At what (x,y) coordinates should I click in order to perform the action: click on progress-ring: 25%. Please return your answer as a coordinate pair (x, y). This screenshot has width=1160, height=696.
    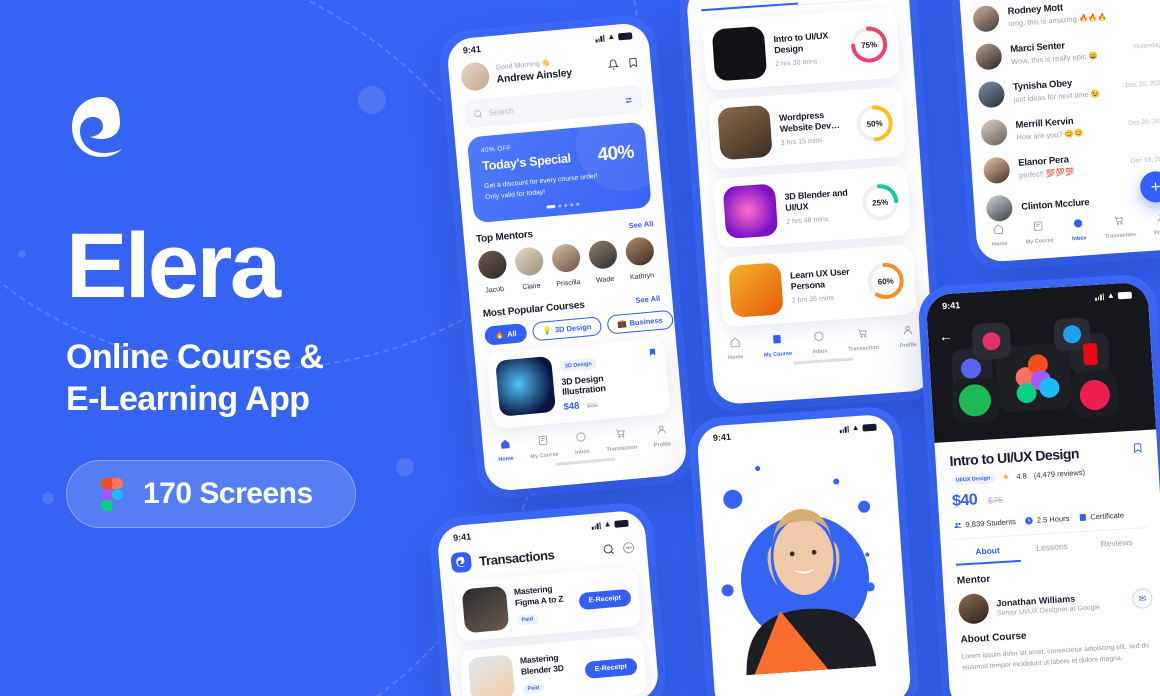
    Looking at the image, I should click on (880, 202).